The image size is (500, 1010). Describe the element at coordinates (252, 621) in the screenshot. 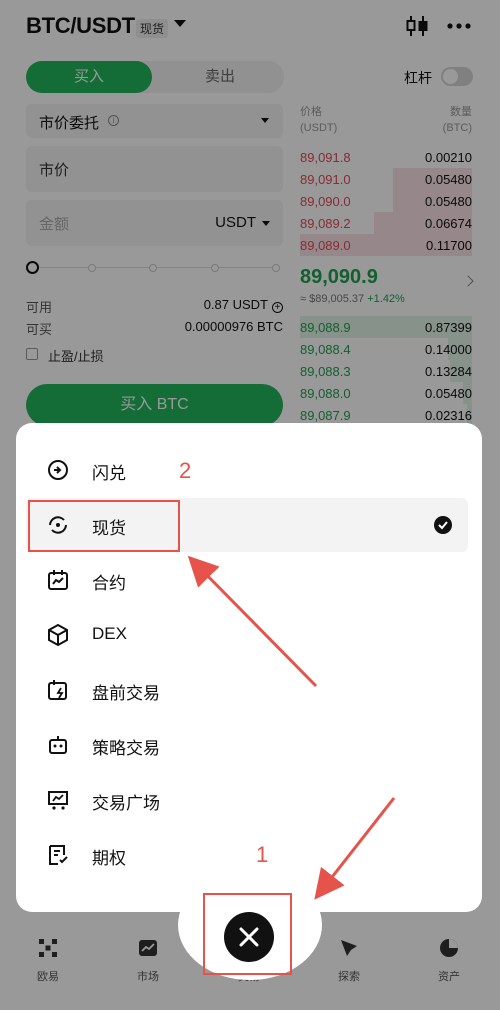

I see `arrow-to-spot` at that location.